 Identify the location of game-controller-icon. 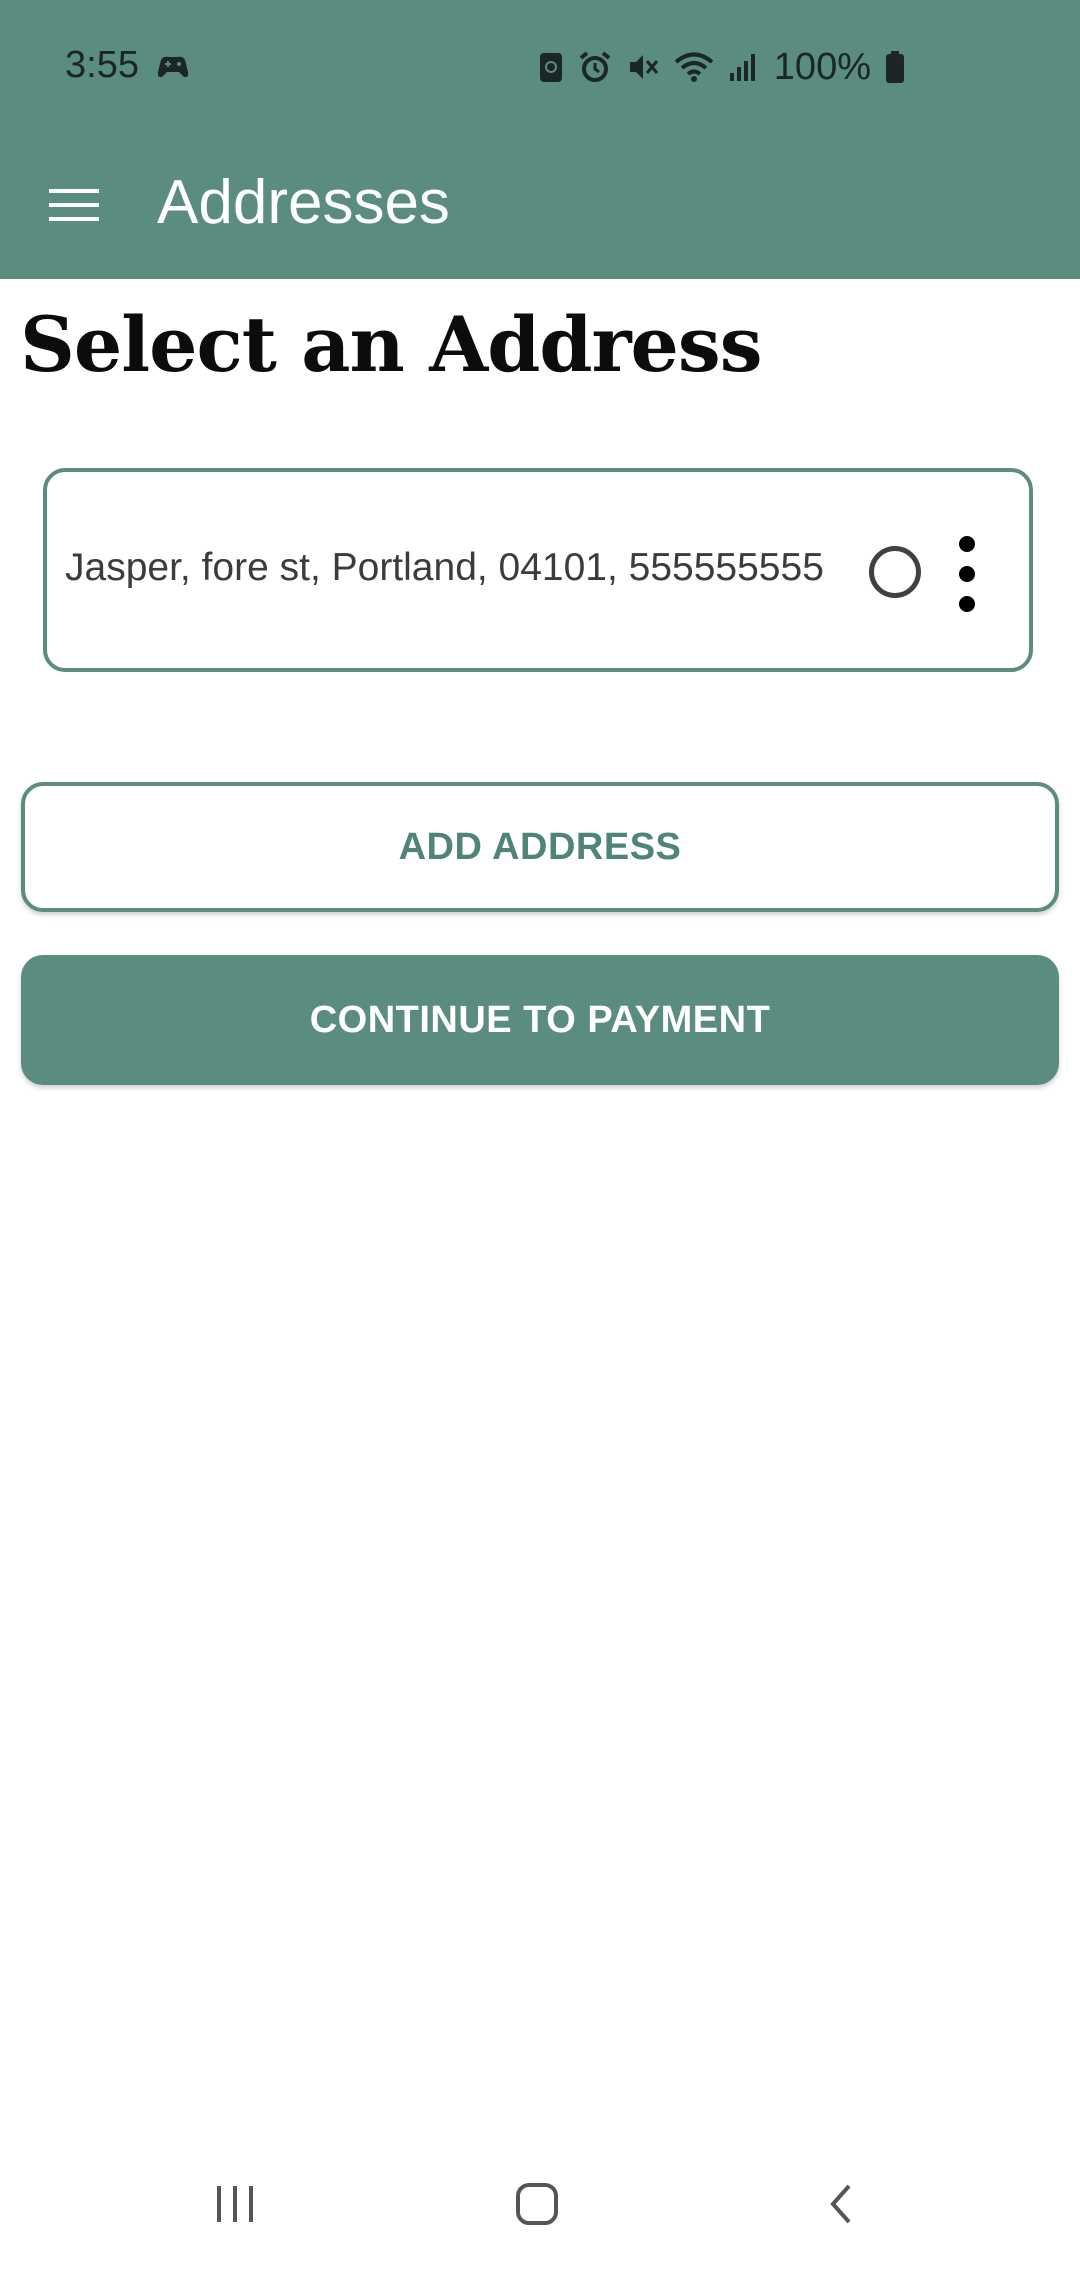
(173, 68).